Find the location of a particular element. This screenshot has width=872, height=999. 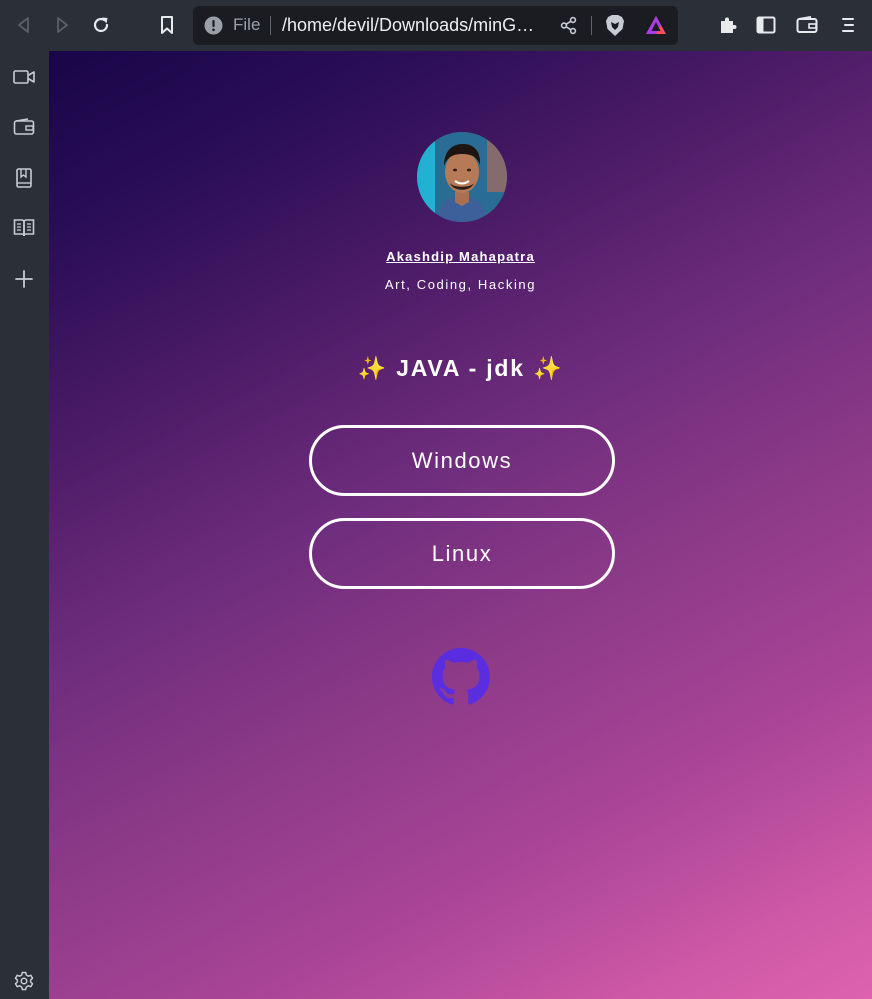

bookmarks-icon is located at coordinates (24, 178).